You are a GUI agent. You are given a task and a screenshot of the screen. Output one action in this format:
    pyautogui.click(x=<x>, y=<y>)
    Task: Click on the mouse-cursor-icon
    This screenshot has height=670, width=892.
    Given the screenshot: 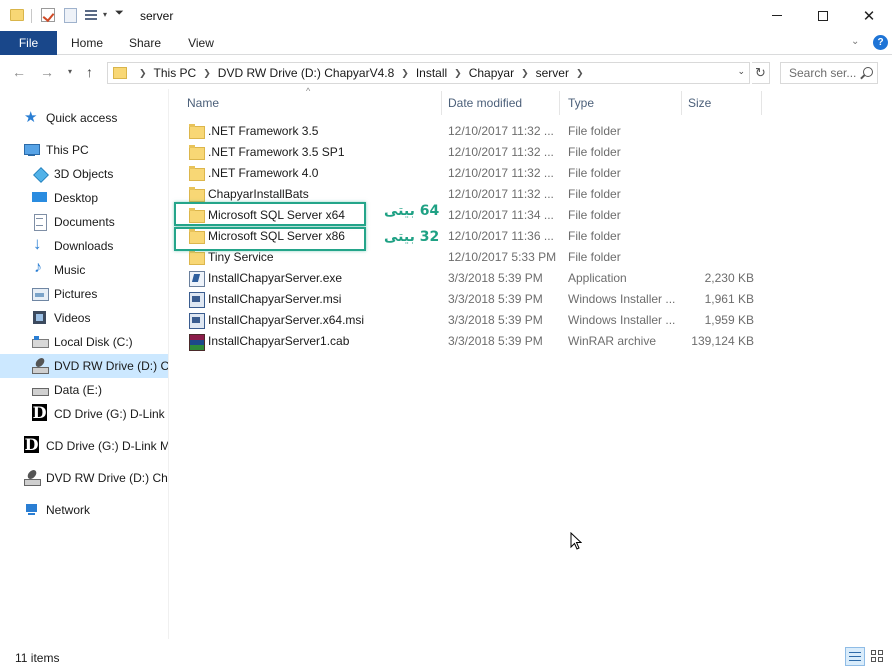 What is the action you would take?
    pyautogui.click(x=576, y=541)
    